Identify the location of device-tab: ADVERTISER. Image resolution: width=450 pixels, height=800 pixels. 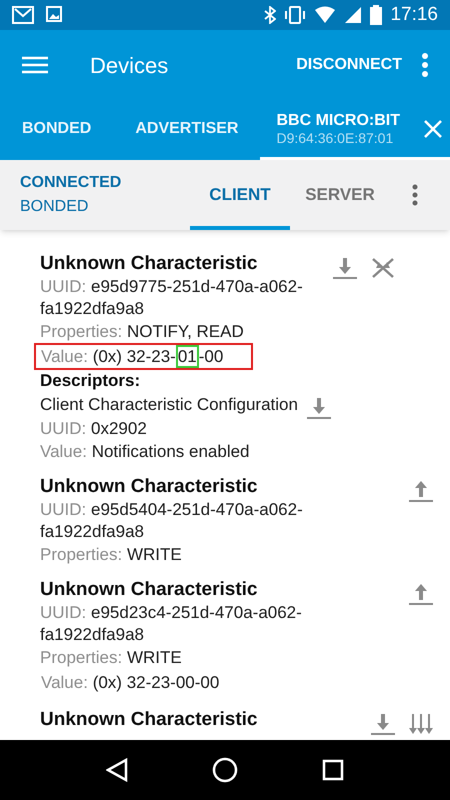
(186, 130).